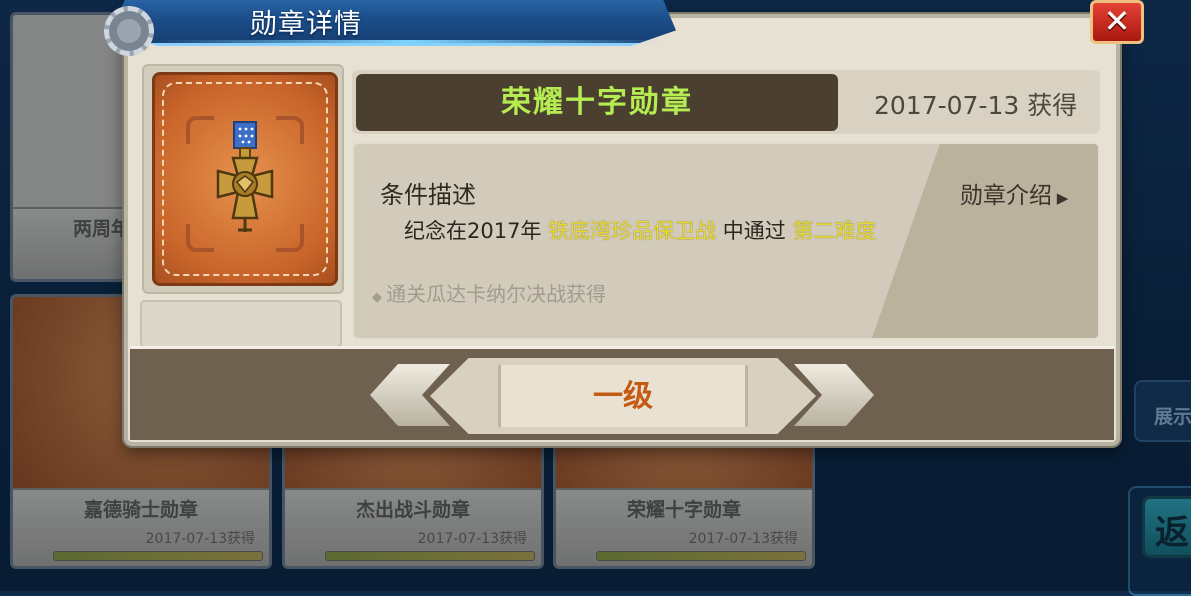 This screenshot has width=1191, height=596. What do you see at coordinates (985, 241) in the screenshot?
I see `description-shade` at bounding box center [985, 241].